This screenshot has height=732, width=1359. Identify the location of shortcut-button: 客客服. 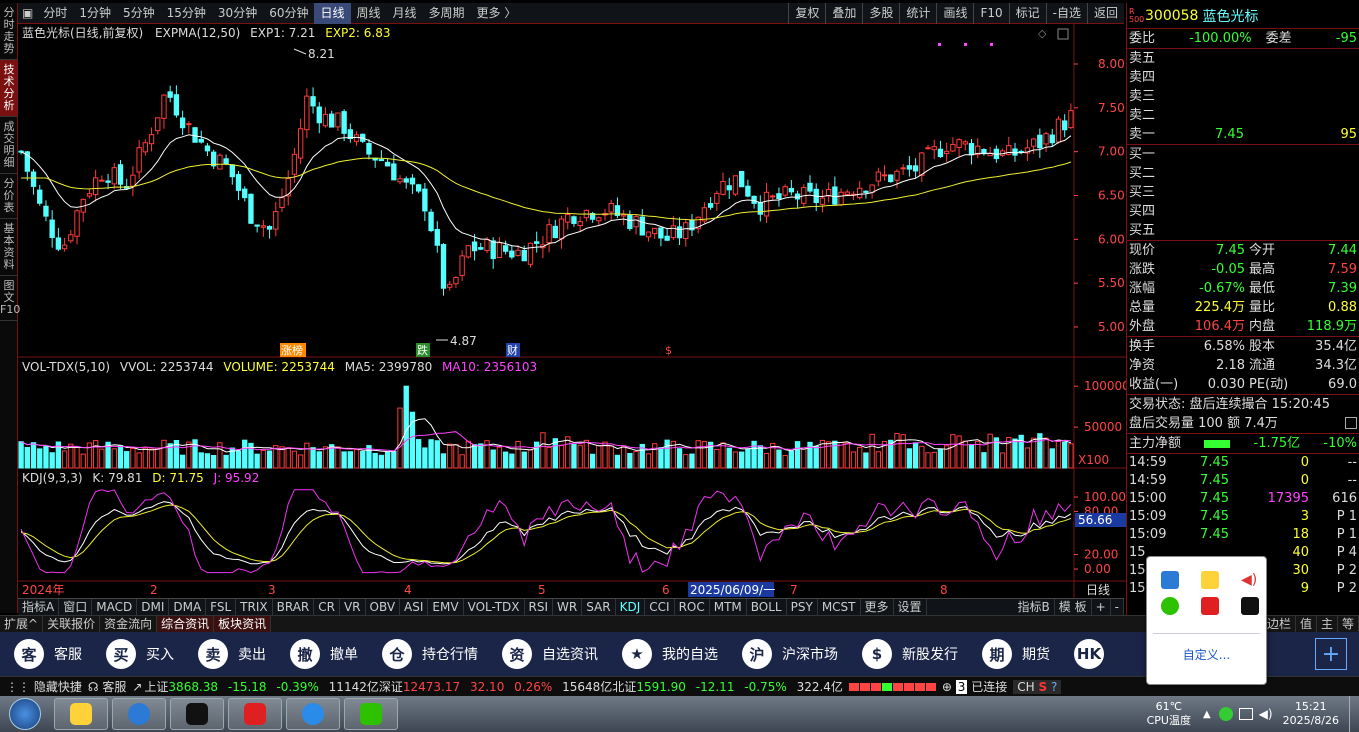
(48, 654).